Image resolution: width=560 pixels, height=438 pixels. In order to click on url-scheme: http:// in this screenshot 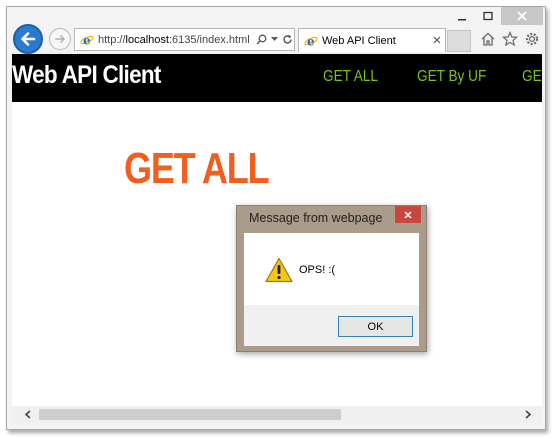, I will do `click(112, 39)`.